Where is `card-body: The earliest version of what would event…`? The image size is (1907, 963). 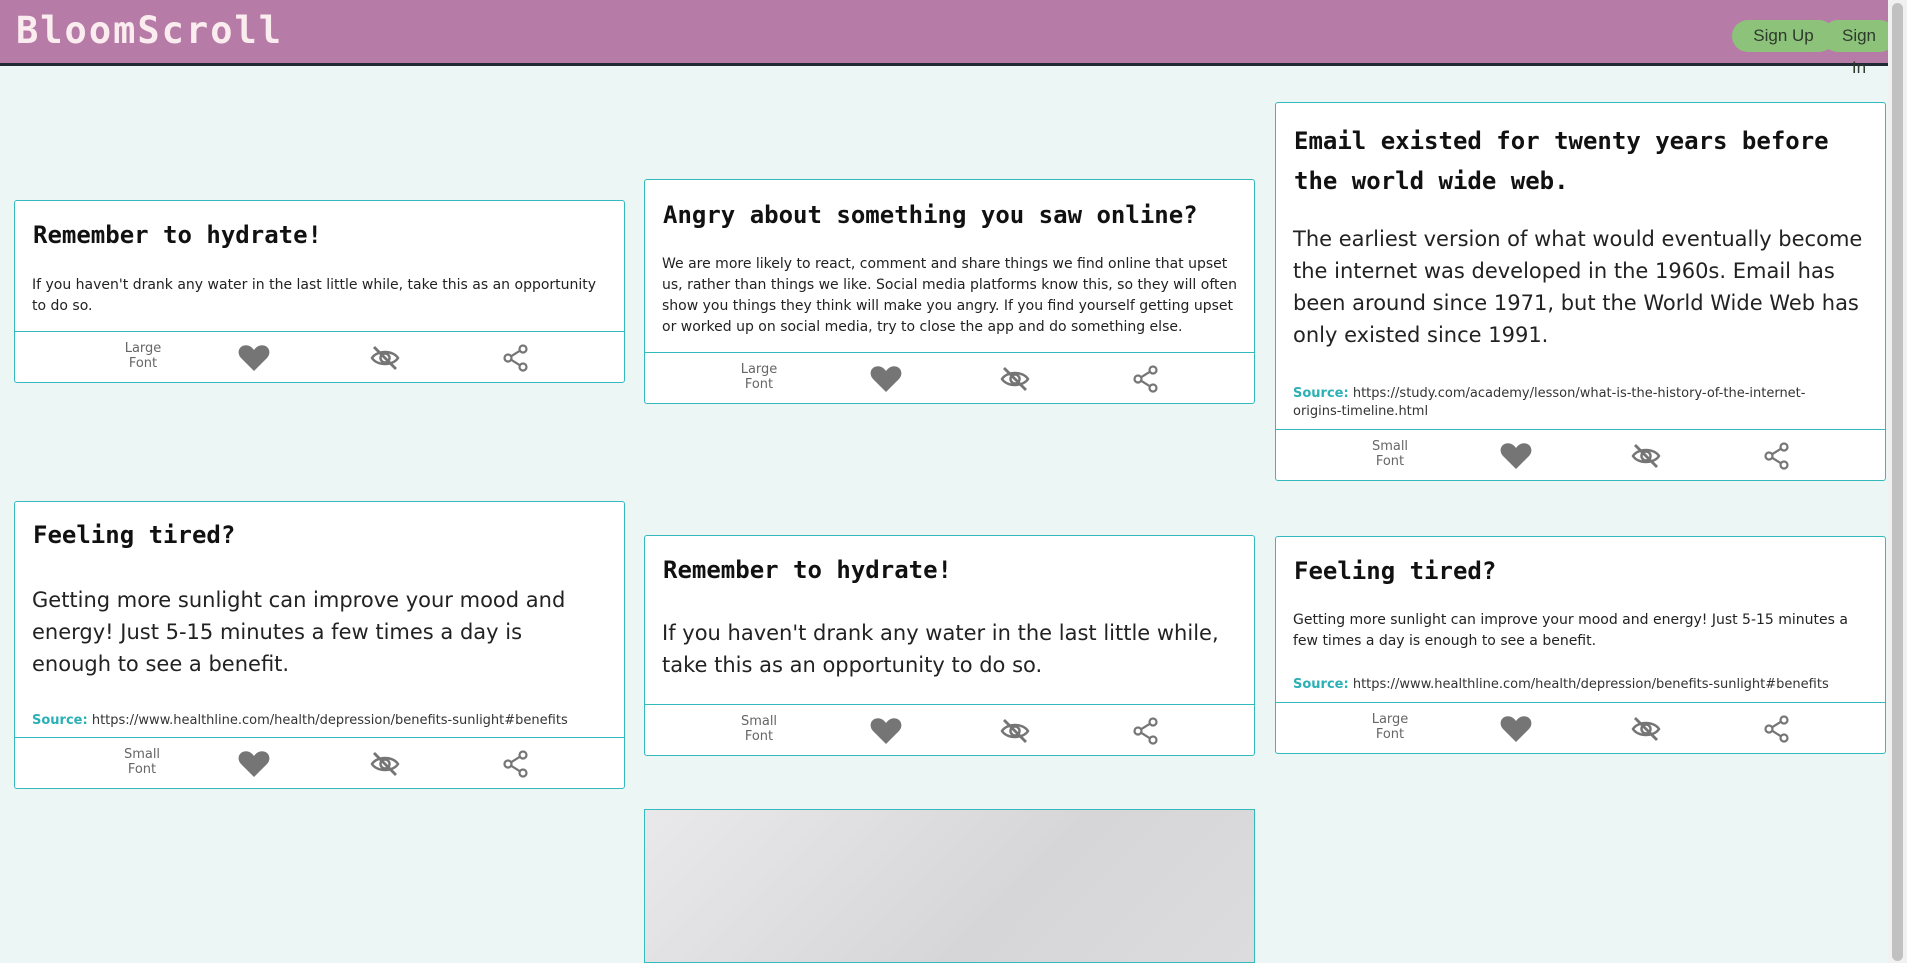
card-body: The earliest version of what would event… is located at coordinates (1578, 287).